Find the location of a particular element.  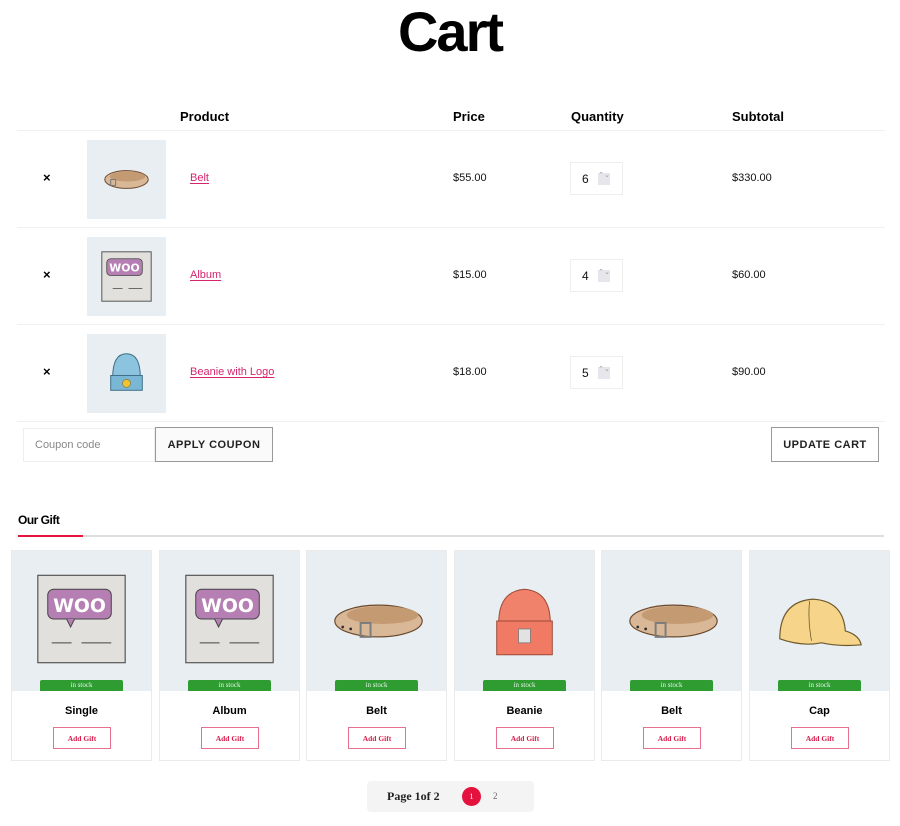

gift-section-tab: Our Gift is located at coordinates (39, 520).